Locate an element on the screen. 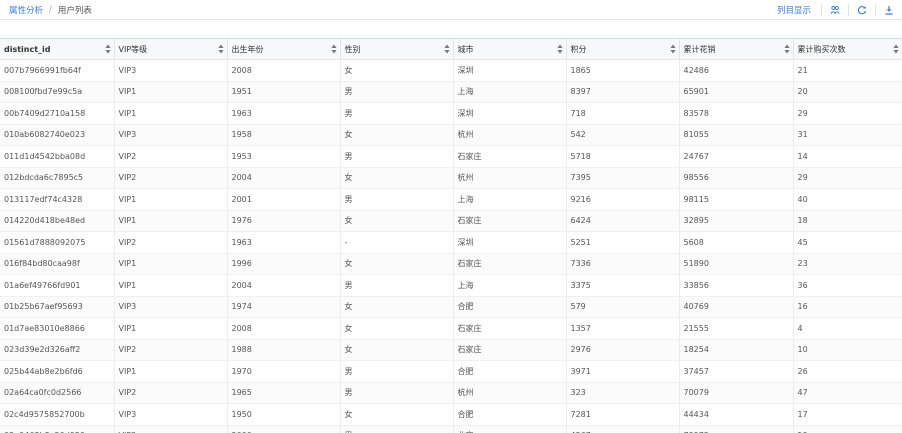 This screenshot has width=902, height=433. table-row: 008100fbd7e99c5aVIP11951男上海83976590120 is located at coordinates (451, 92).